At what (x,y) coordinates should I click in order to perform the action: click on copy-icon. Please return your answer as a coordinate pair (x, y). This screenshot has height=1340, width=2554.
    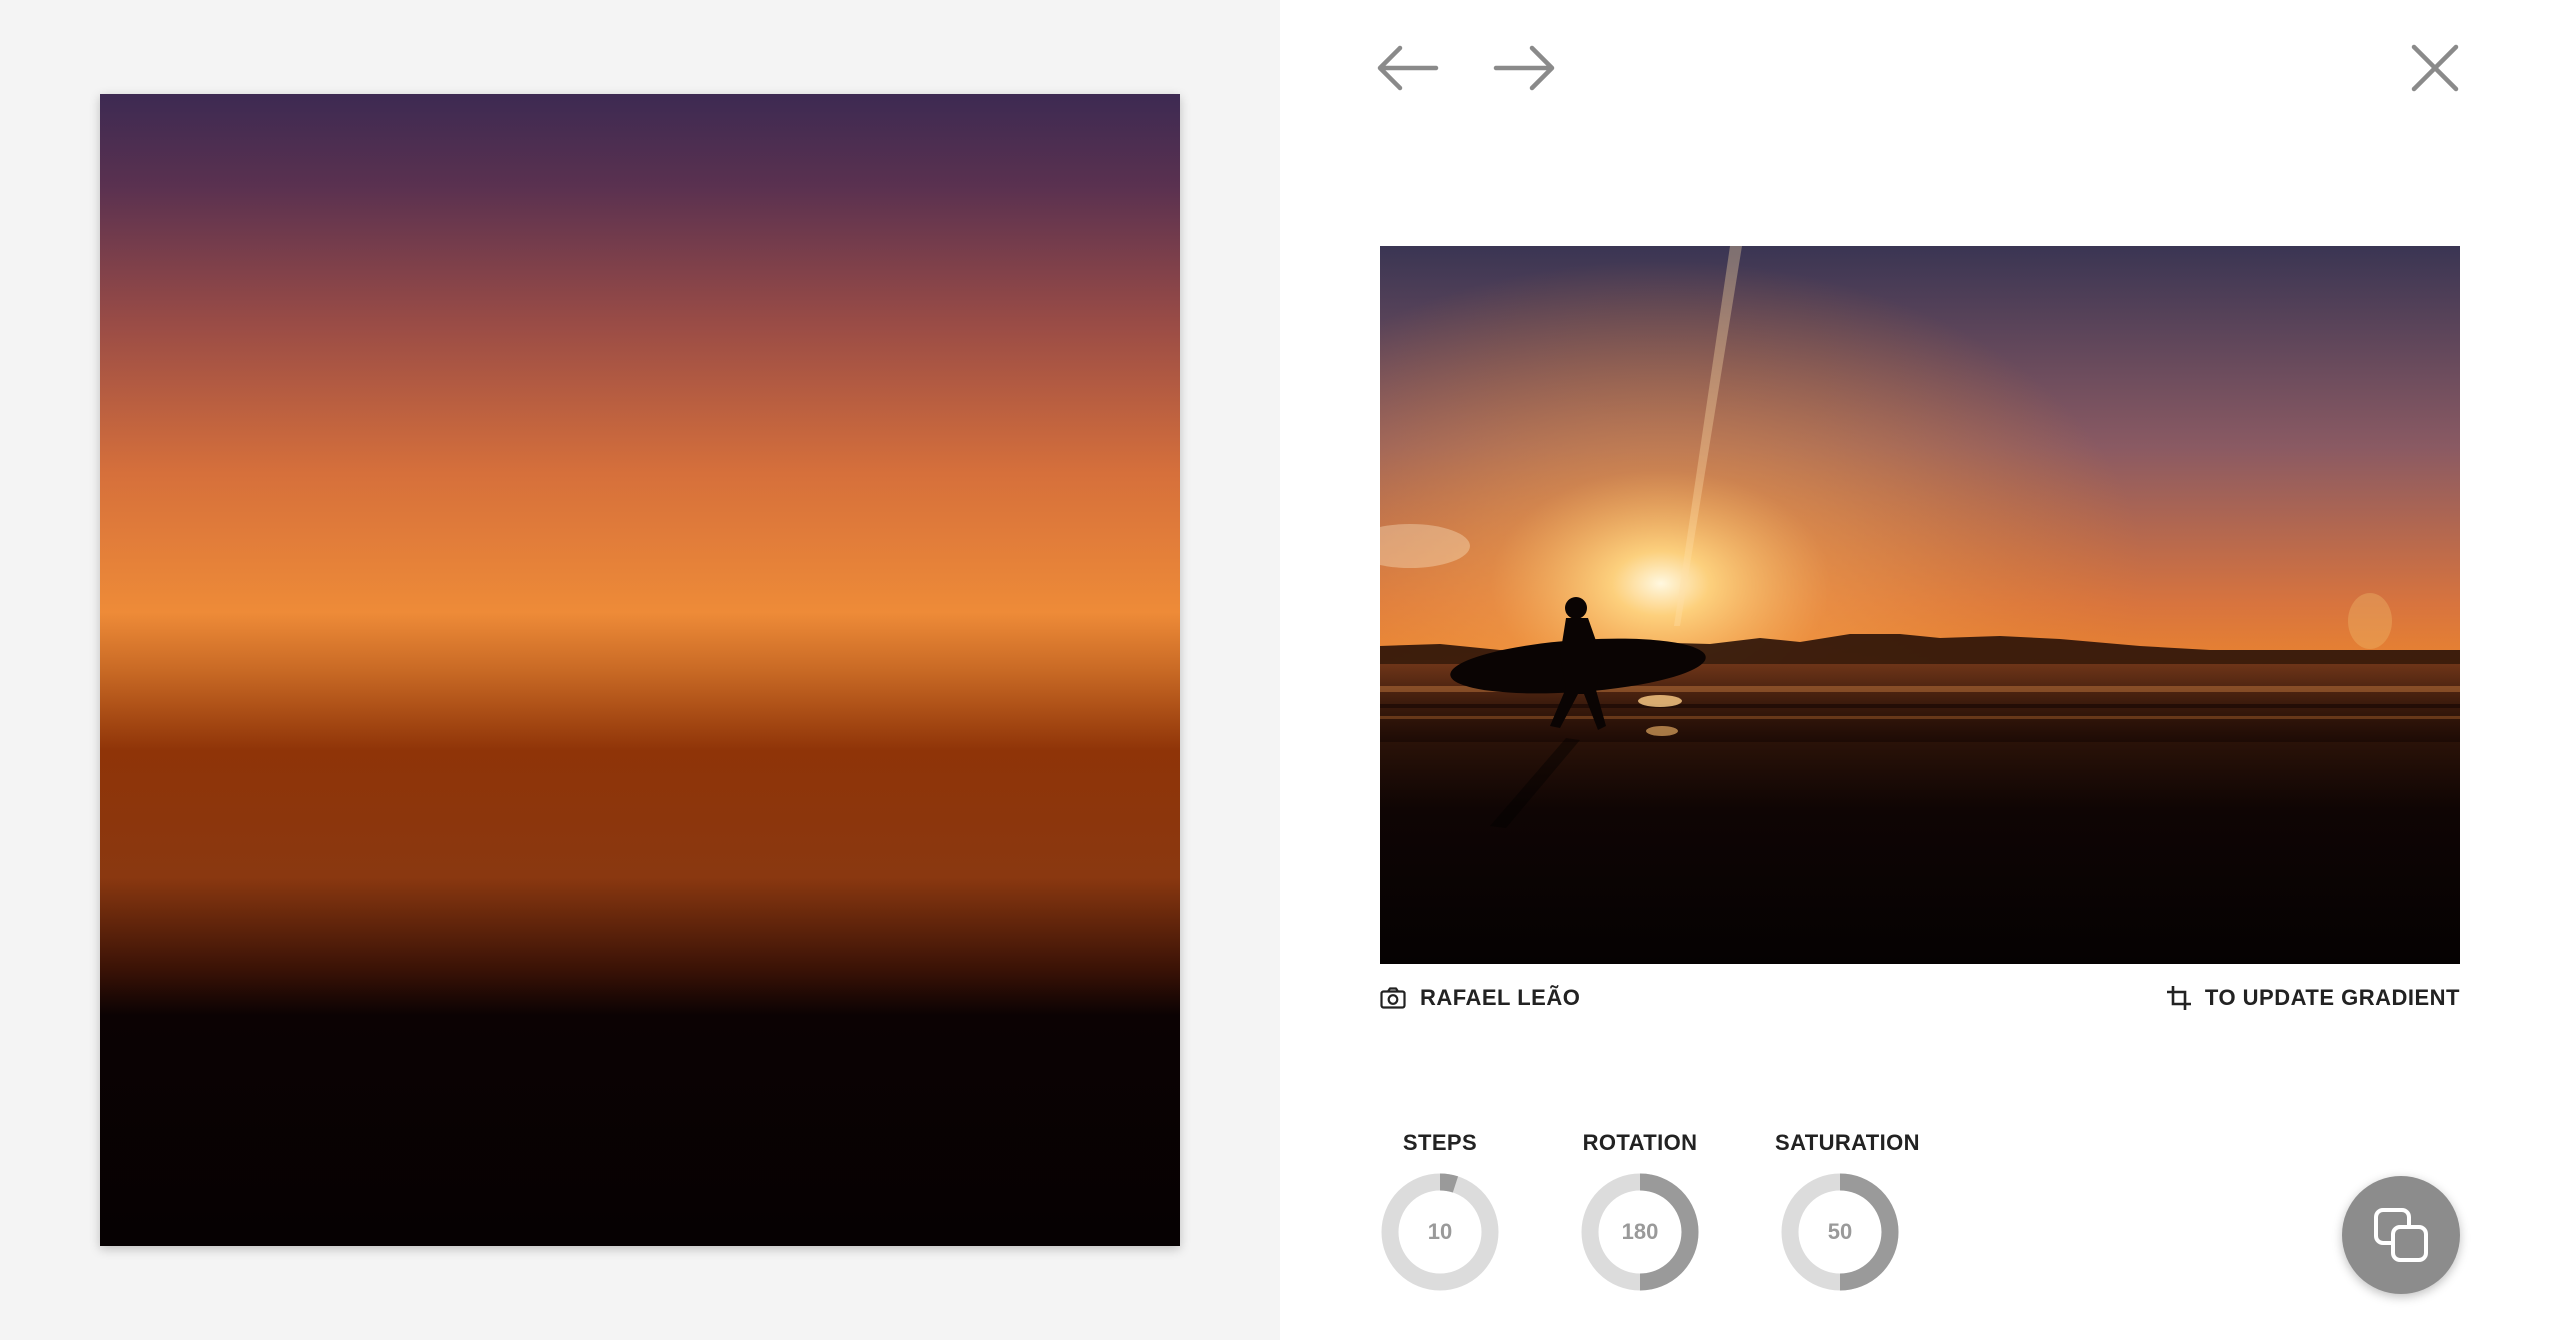
    Looking at the image, I should click on (2401, 1235).